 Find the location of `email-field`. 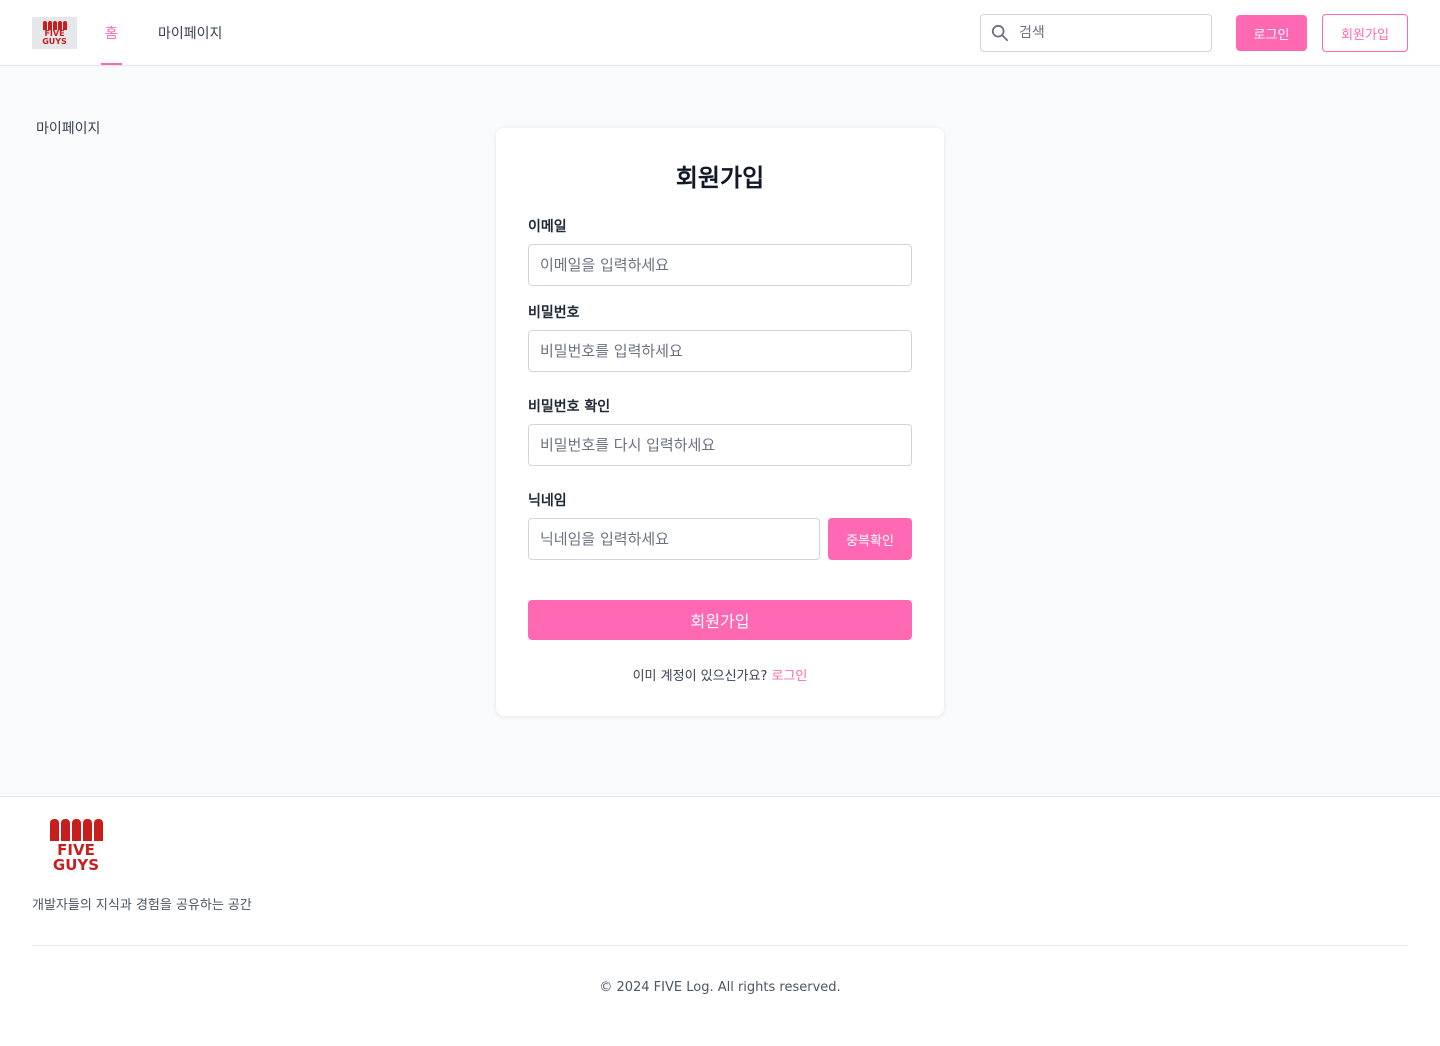

email-field is located at coordinates (720, 265).